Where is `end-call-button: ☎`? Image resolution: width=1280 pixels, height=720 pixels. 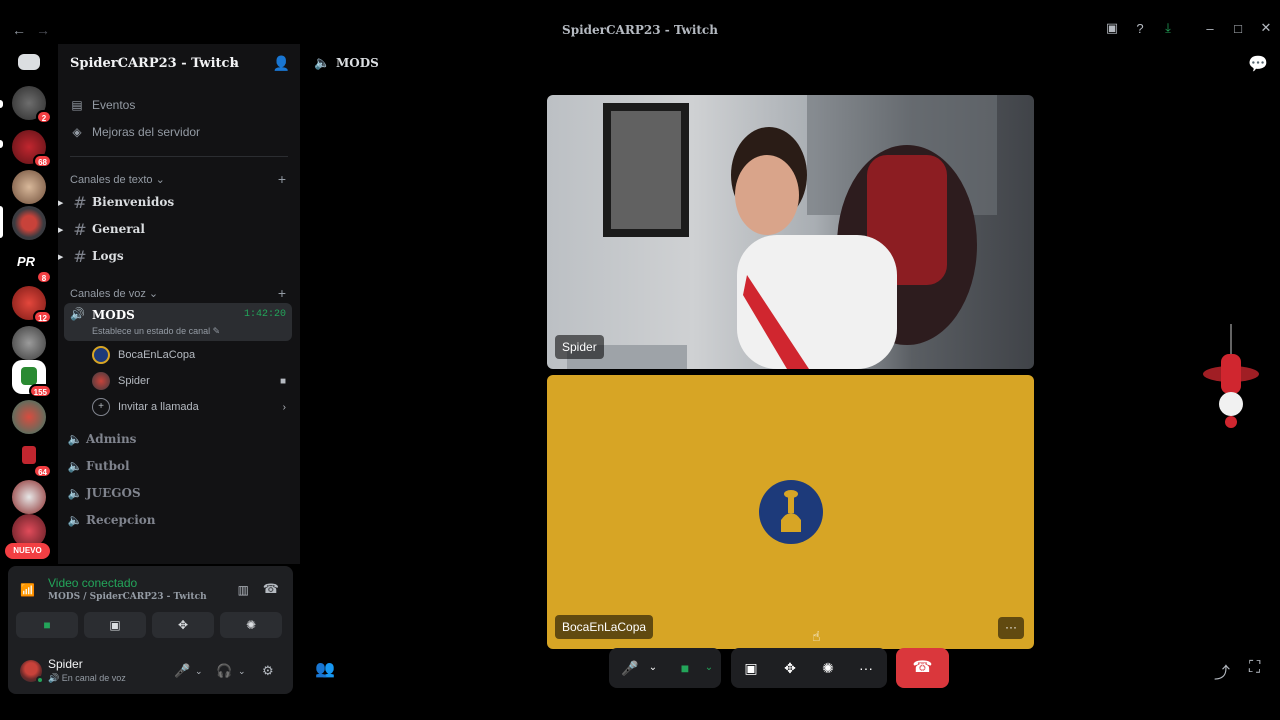
end-call-button: ☎ is located at coordinates (922, 668).